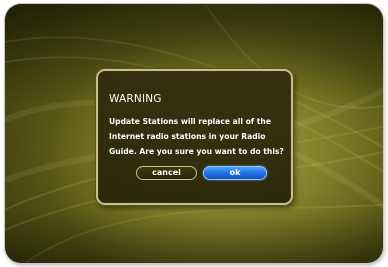 This screenshot has height=267, width=388. What do you see at coordinates (166, 173) in the screenshot?
I see `cancel-button: cancel` at bounding box center [166, 173].